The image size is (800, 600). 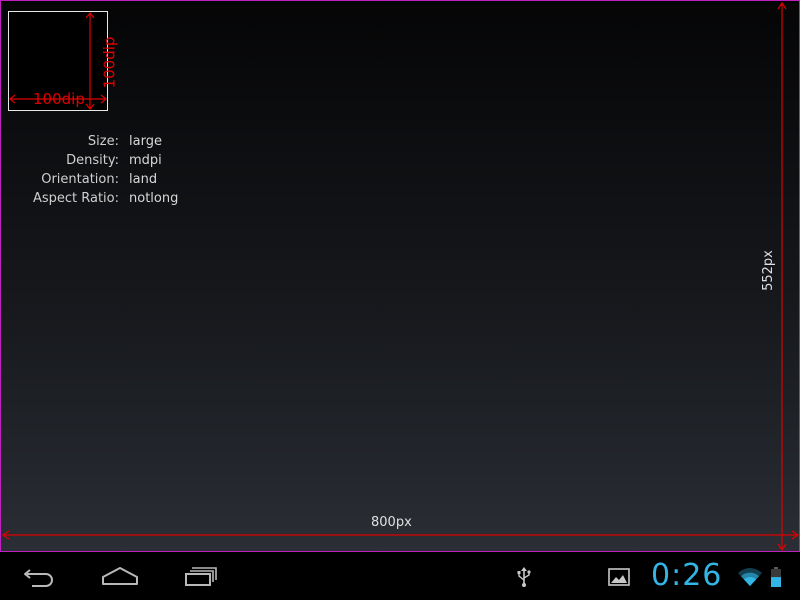 I want to click on info-value-aspect-ratio: notlong, so click(x=154, y=198).